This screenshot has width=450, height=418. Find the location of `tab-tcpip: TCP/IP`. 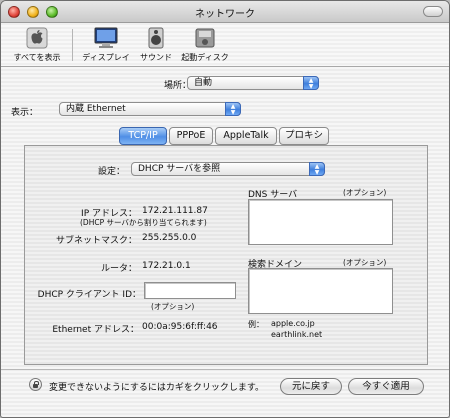

tab-tcpip: TCP/IP is located at coordinates (143, 136).